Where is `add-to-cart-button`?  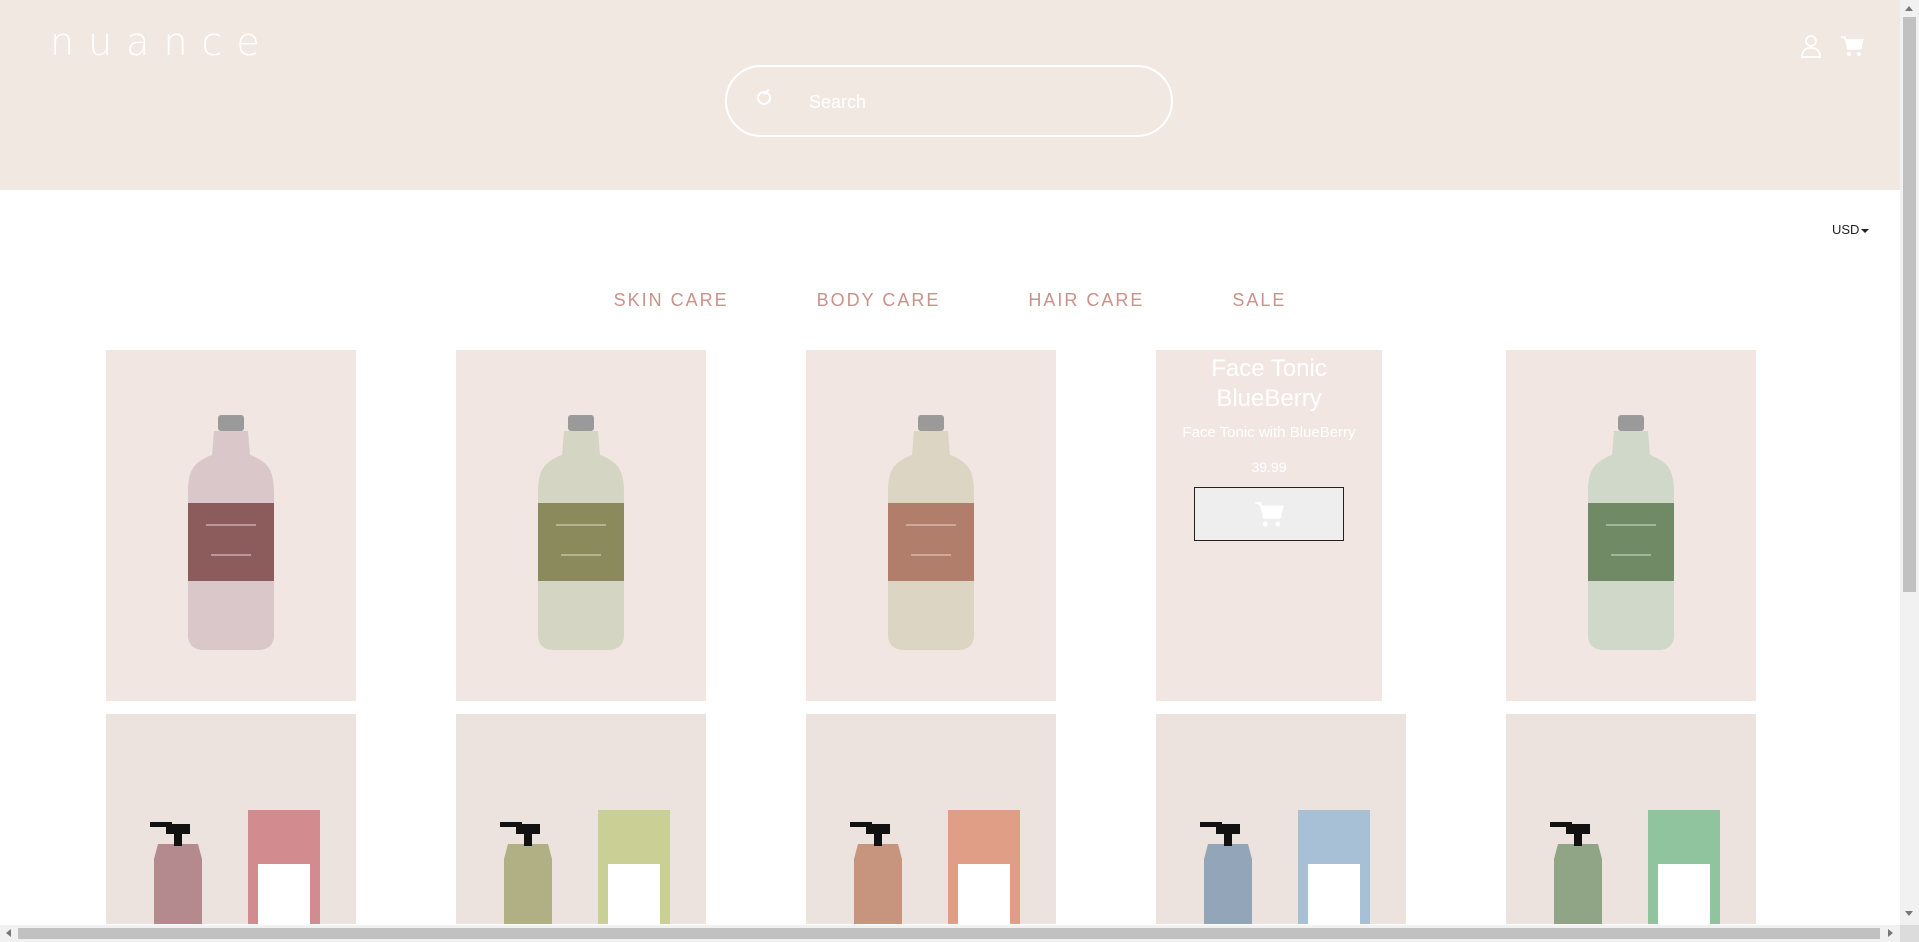
add-to-cart-button is located at coordinates (1269, 514).